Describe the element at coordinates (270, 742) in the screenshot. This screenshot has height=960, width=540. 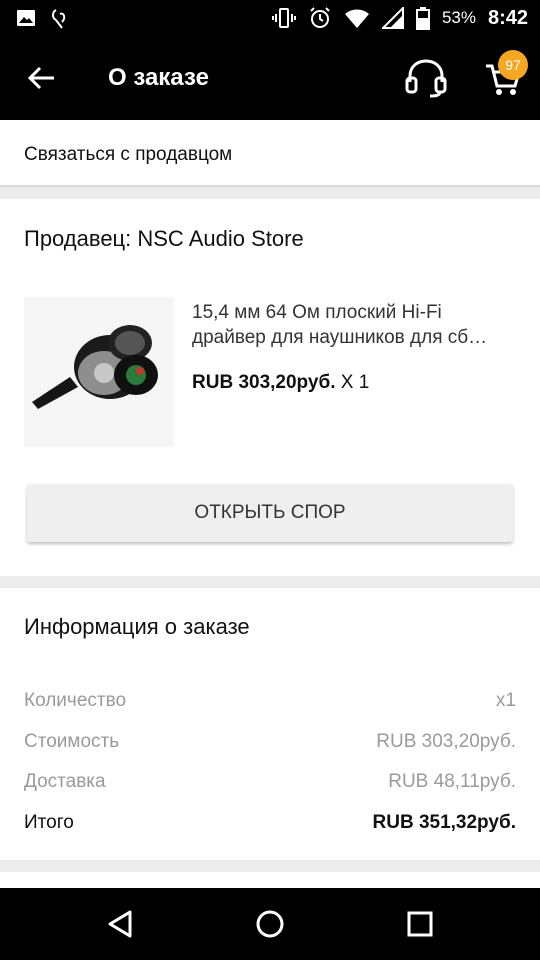
I see `order-row-cost: Стоимость RUB 303,20руб.` at that location.